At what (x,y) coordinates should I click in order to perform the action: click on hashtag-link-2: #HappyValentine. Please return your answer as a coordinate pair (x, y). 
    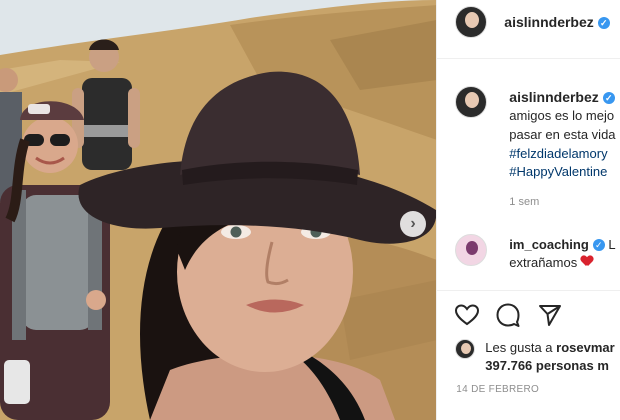
    Looking at the image, I should click on (558, 171).